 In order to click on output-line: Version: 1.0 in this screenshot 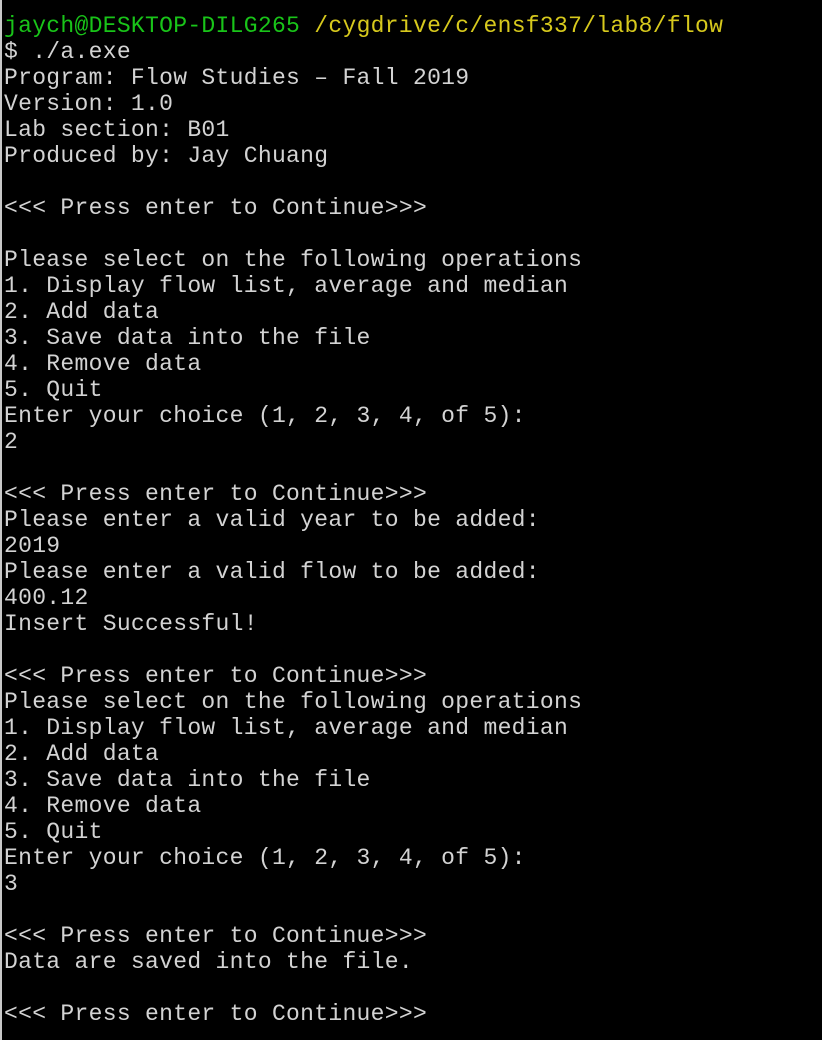, I will do `click(89, 104)`.